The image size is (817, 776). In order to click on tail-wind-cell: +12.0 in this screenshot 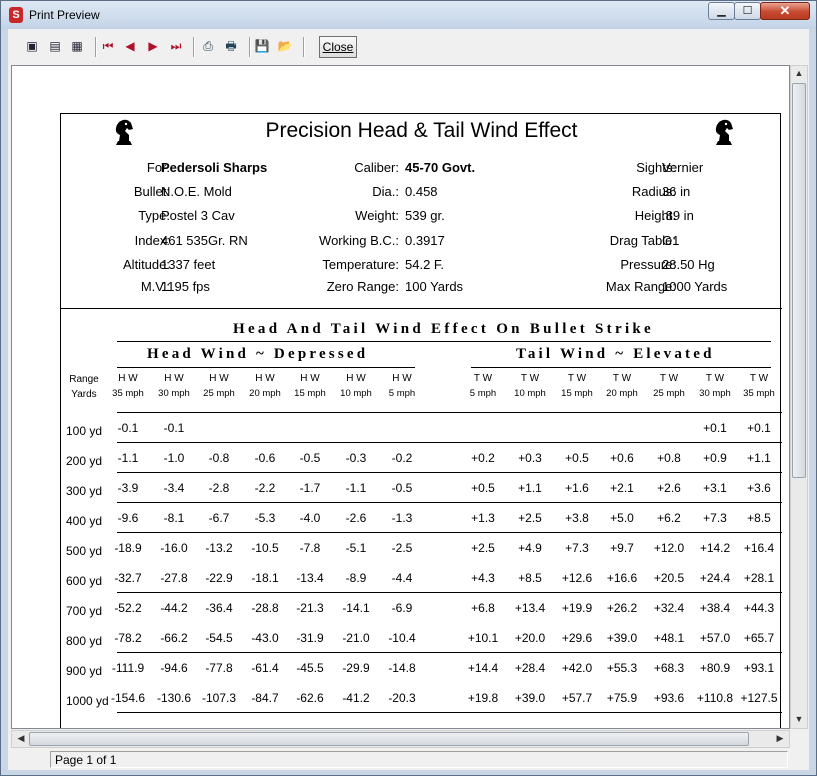, I will do `click(669, 548)`.